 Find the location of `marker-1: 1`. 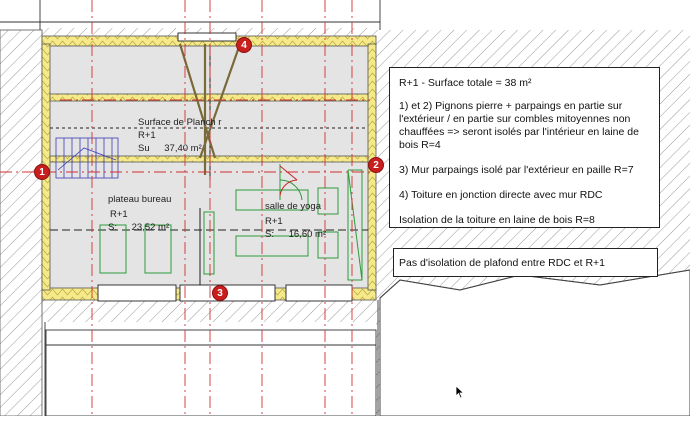

marker-1: 1 is located at coordinates (42, 172).